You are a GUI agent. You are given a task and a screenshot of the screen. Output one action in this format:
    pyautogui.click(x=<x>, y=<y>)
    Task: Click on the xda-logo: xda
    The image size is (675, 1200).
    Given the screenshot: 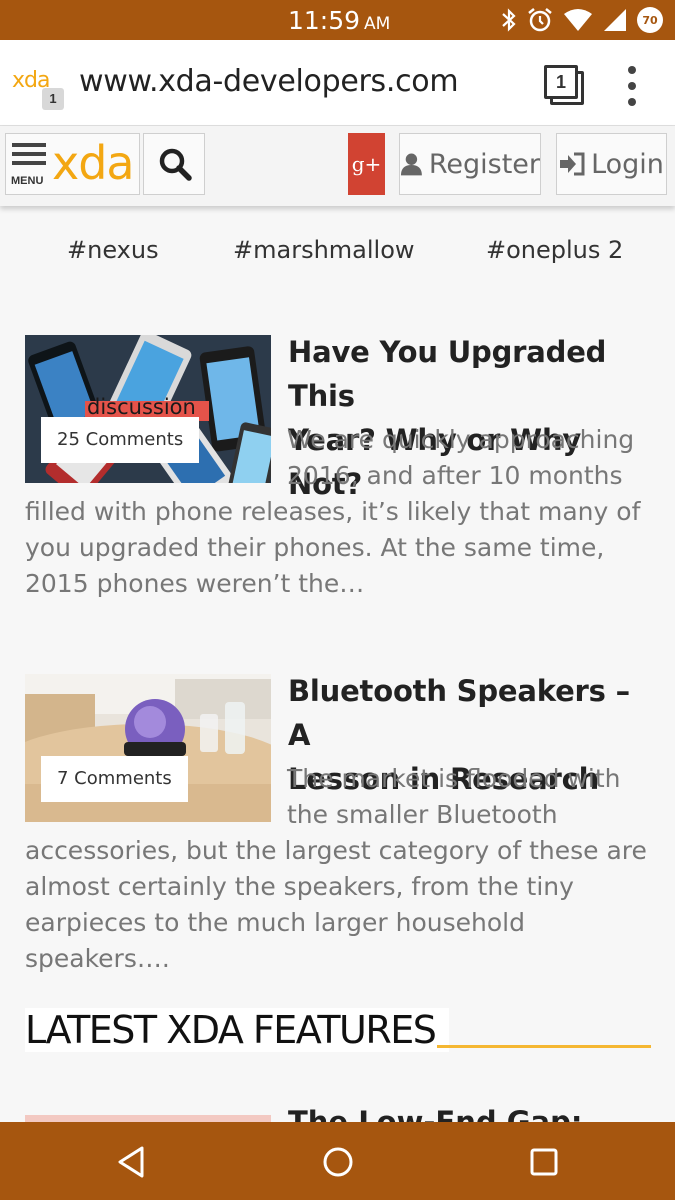 What is the action you would take?
    pyautogui.click(x=93, y=163)
    